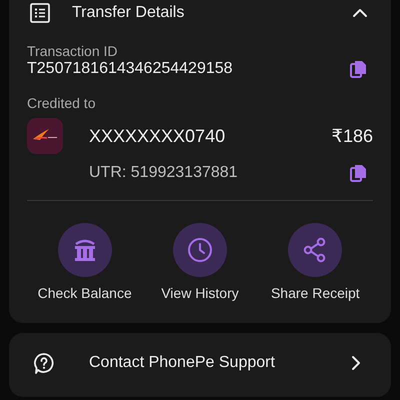 The height and width of the screenshot is (400, 400). Describe the element at coordinates (352, 136) in the screenshot. I see `amount: ₹186` at that location.